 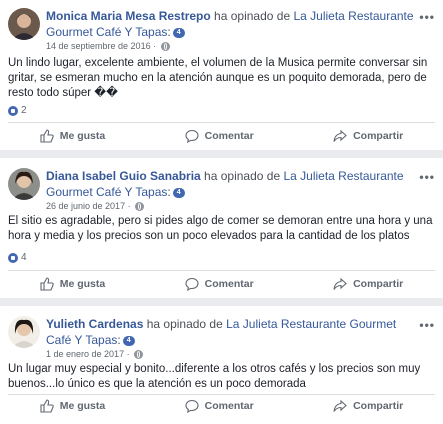 I want to click on review-meta: 1 de enero de 2017 ·, so click(x=233, y=354).